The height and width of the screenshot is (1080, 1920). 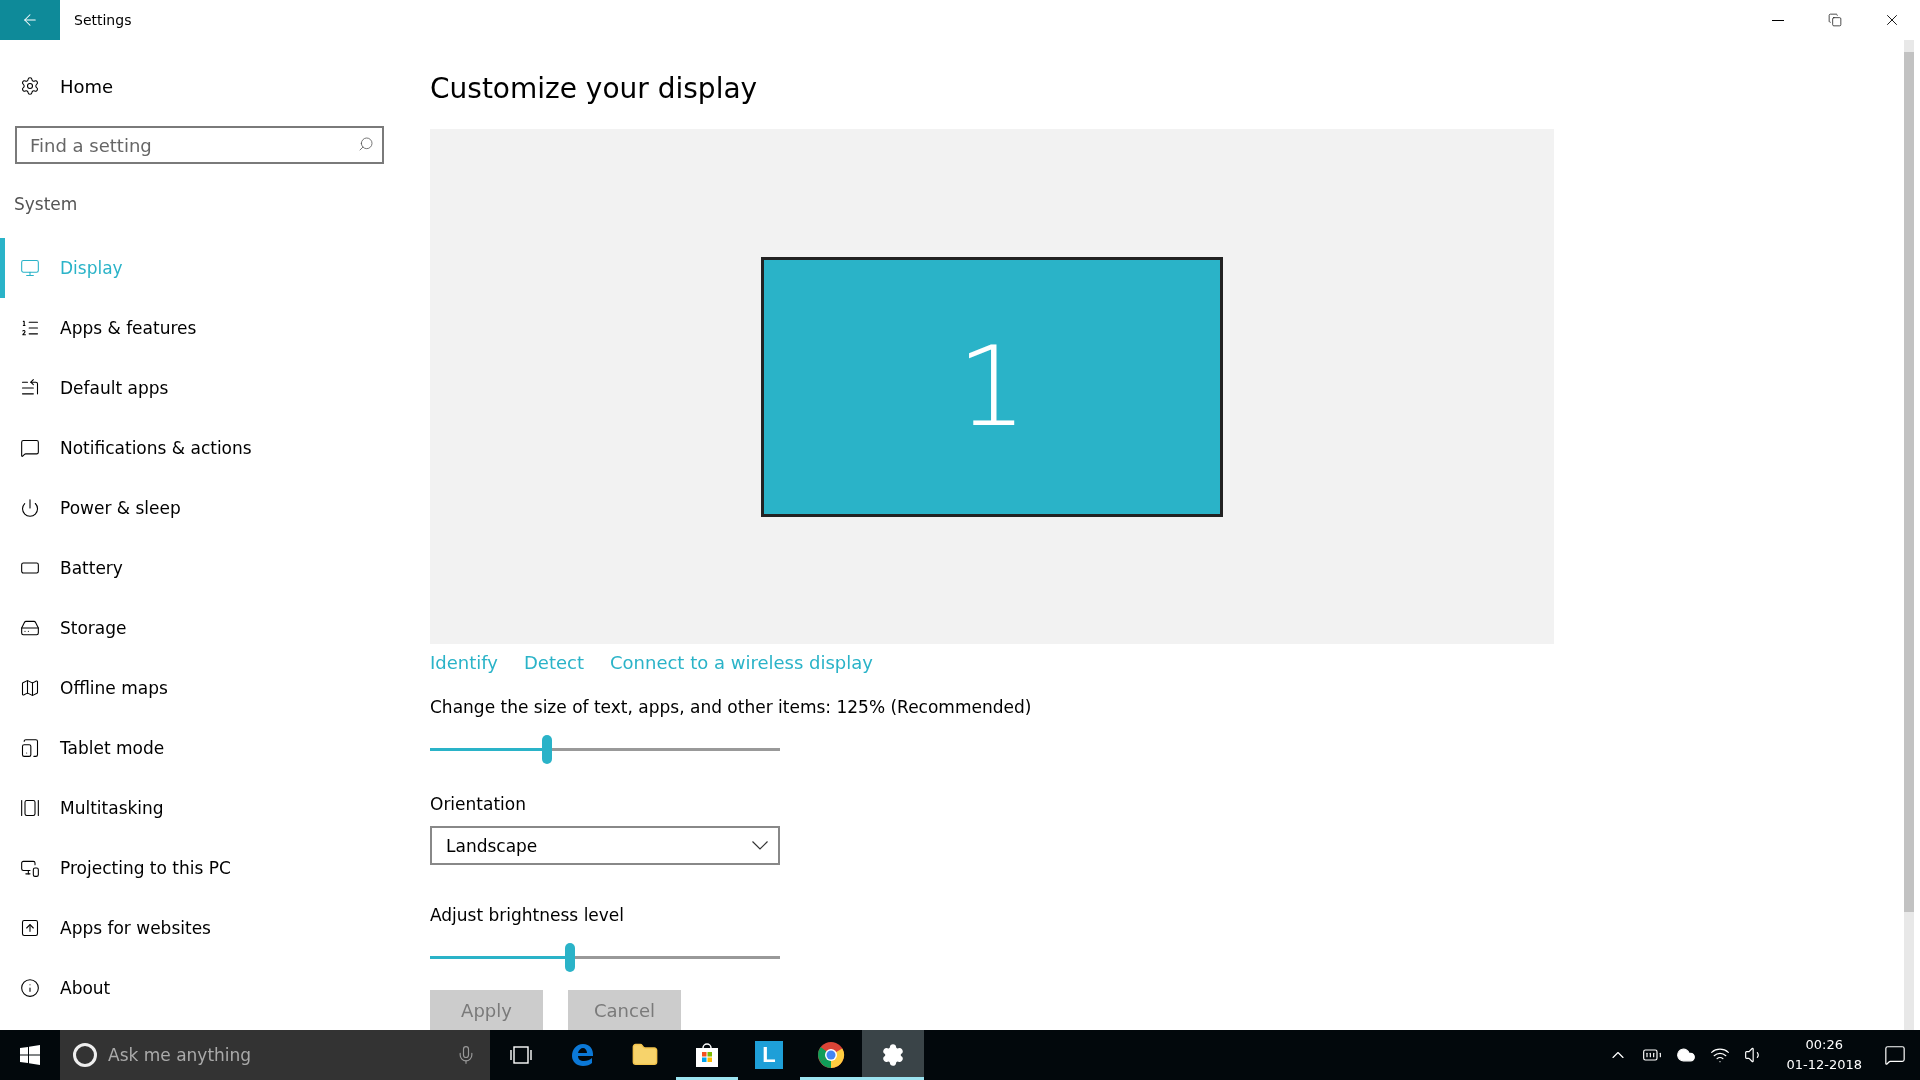 What do you see at coordinates (199, 145) in the screenshot?
I see `search-field: Find a setting` at bounding box center [199, 145].